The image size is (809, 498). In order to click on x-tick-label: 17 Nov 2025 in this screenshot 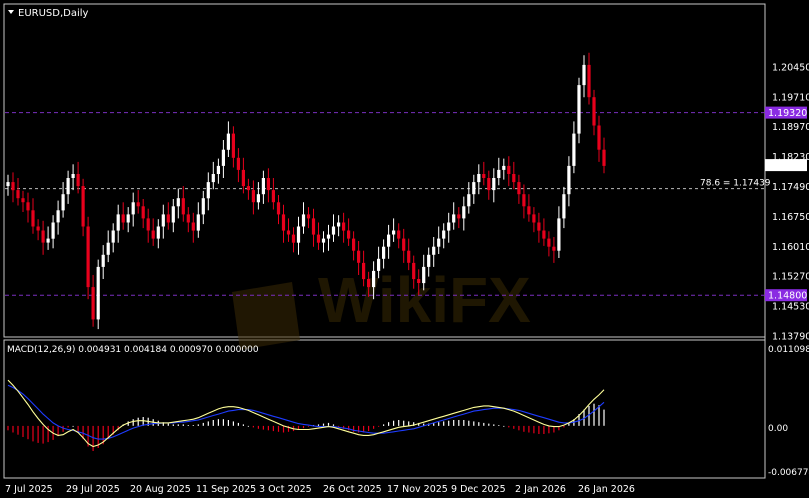, I will do `click(417, 489)`.